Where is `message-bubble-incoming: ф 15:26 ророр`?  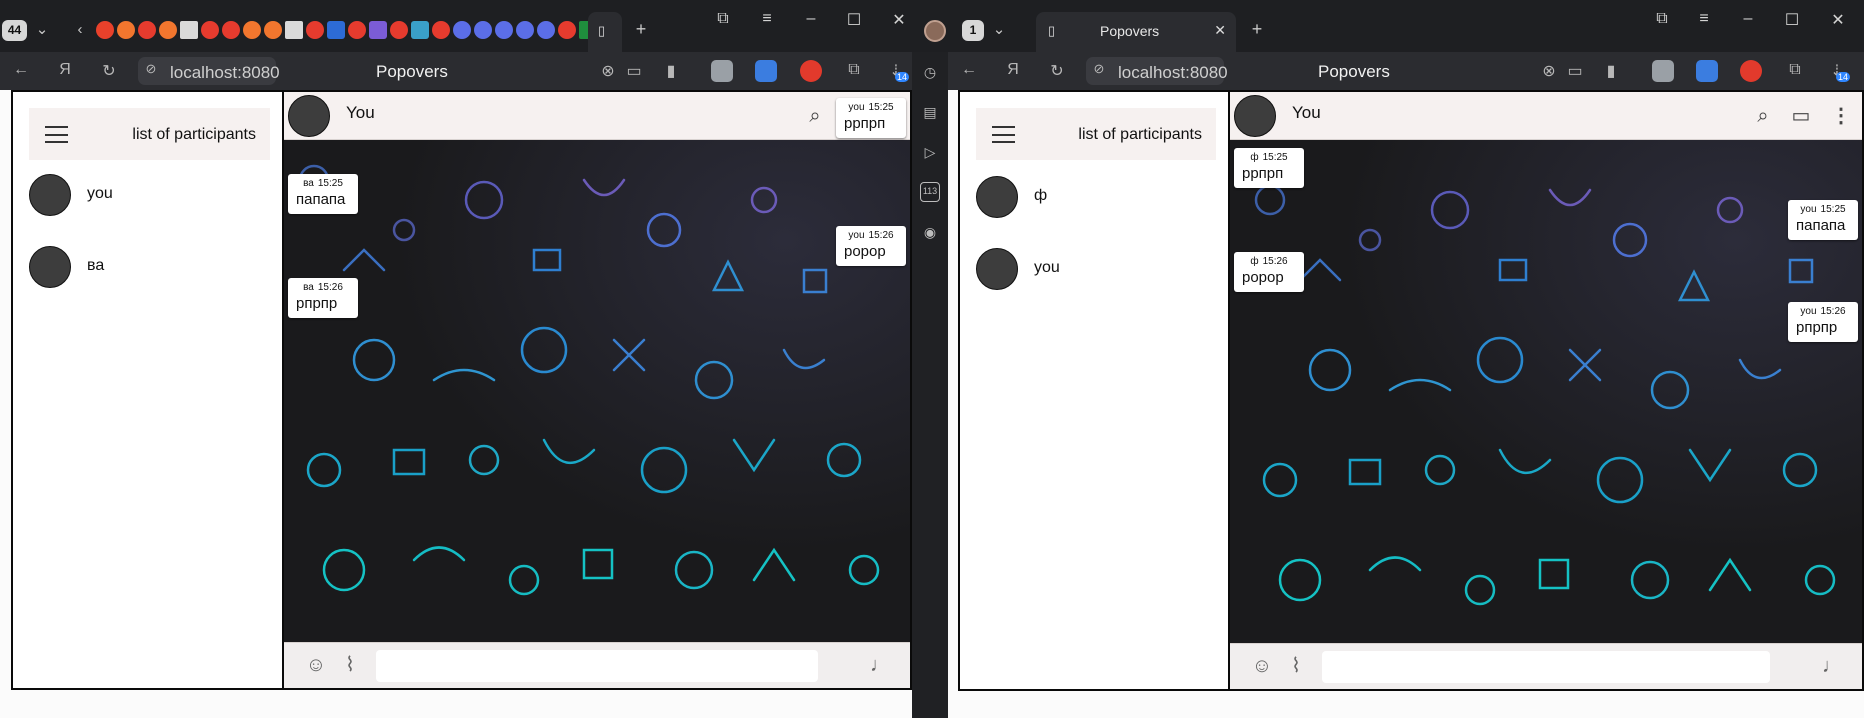
message-bubble-incoming: ф 15:26 ророр is located at coordinates (1269, 272).